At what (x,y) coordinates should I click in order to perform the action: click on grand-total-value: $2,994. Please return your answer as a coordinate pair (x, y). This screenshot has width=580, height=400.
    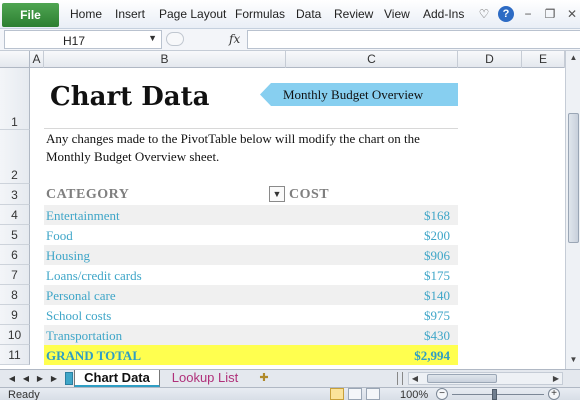
    Looking at the image, I should click on (432, 355).